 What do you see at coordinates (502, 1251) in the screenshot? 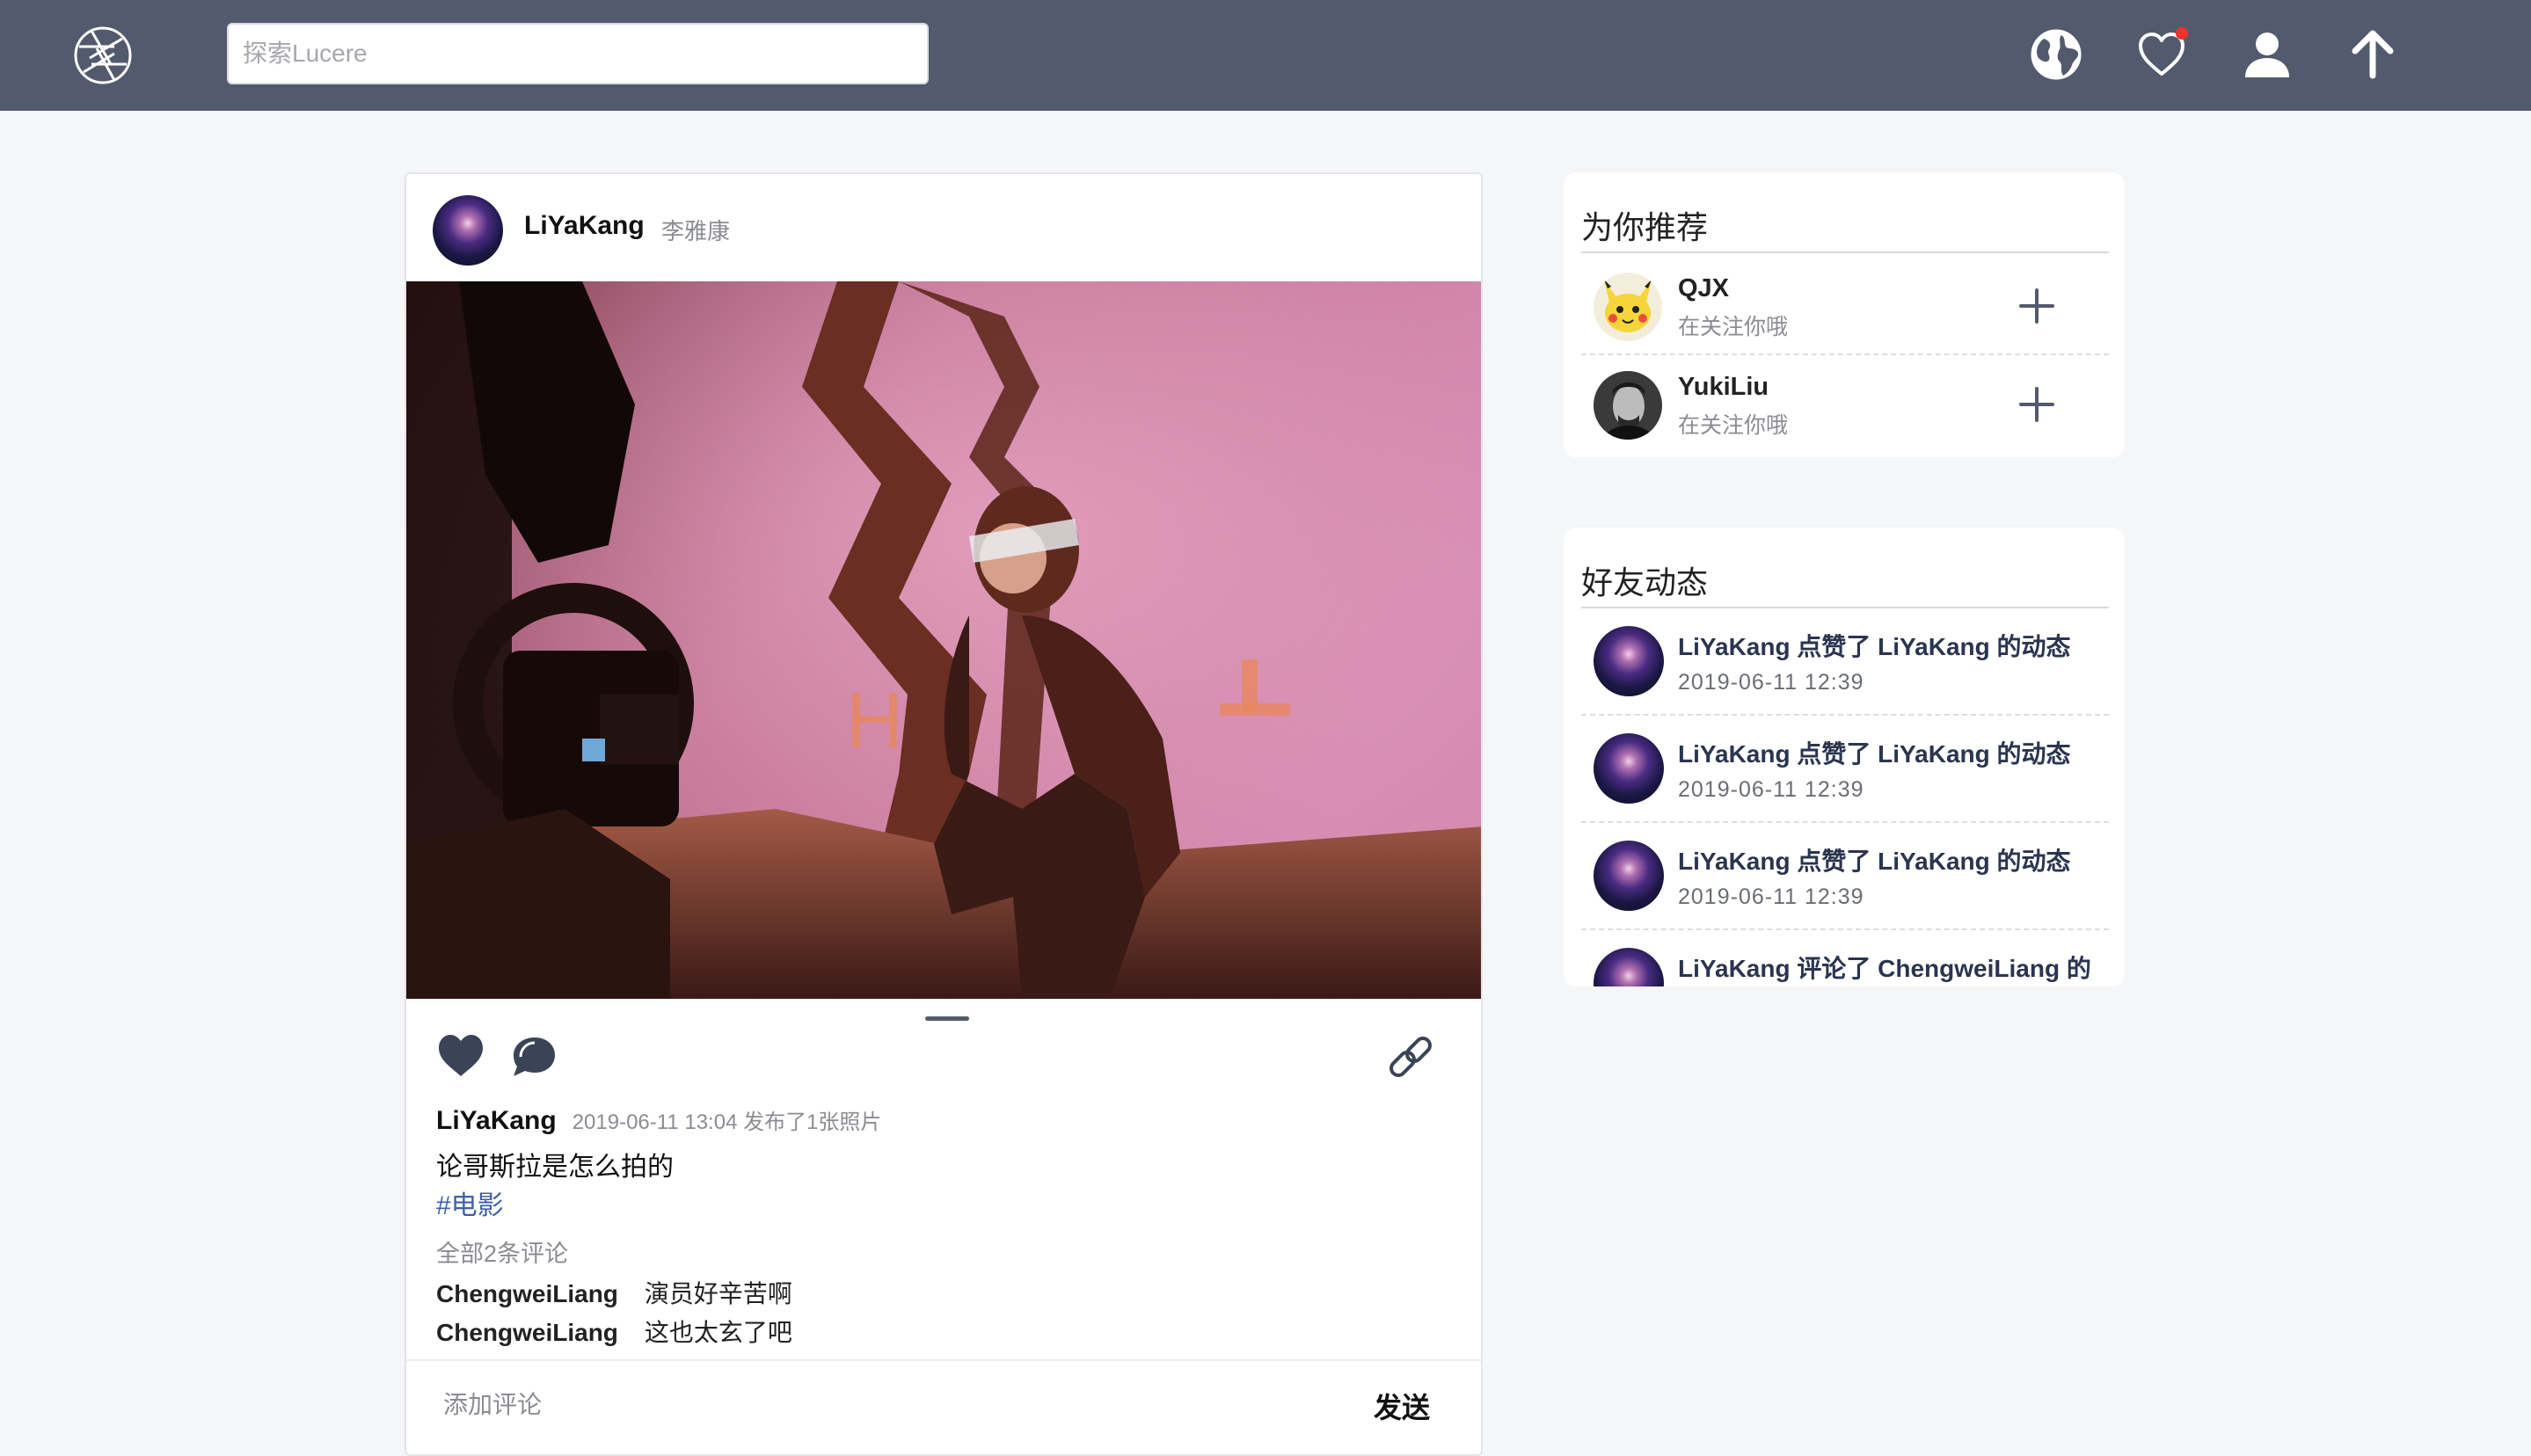
I see `view-all-comments-link: 全部2条评论` at bounding box center [502, 1251].